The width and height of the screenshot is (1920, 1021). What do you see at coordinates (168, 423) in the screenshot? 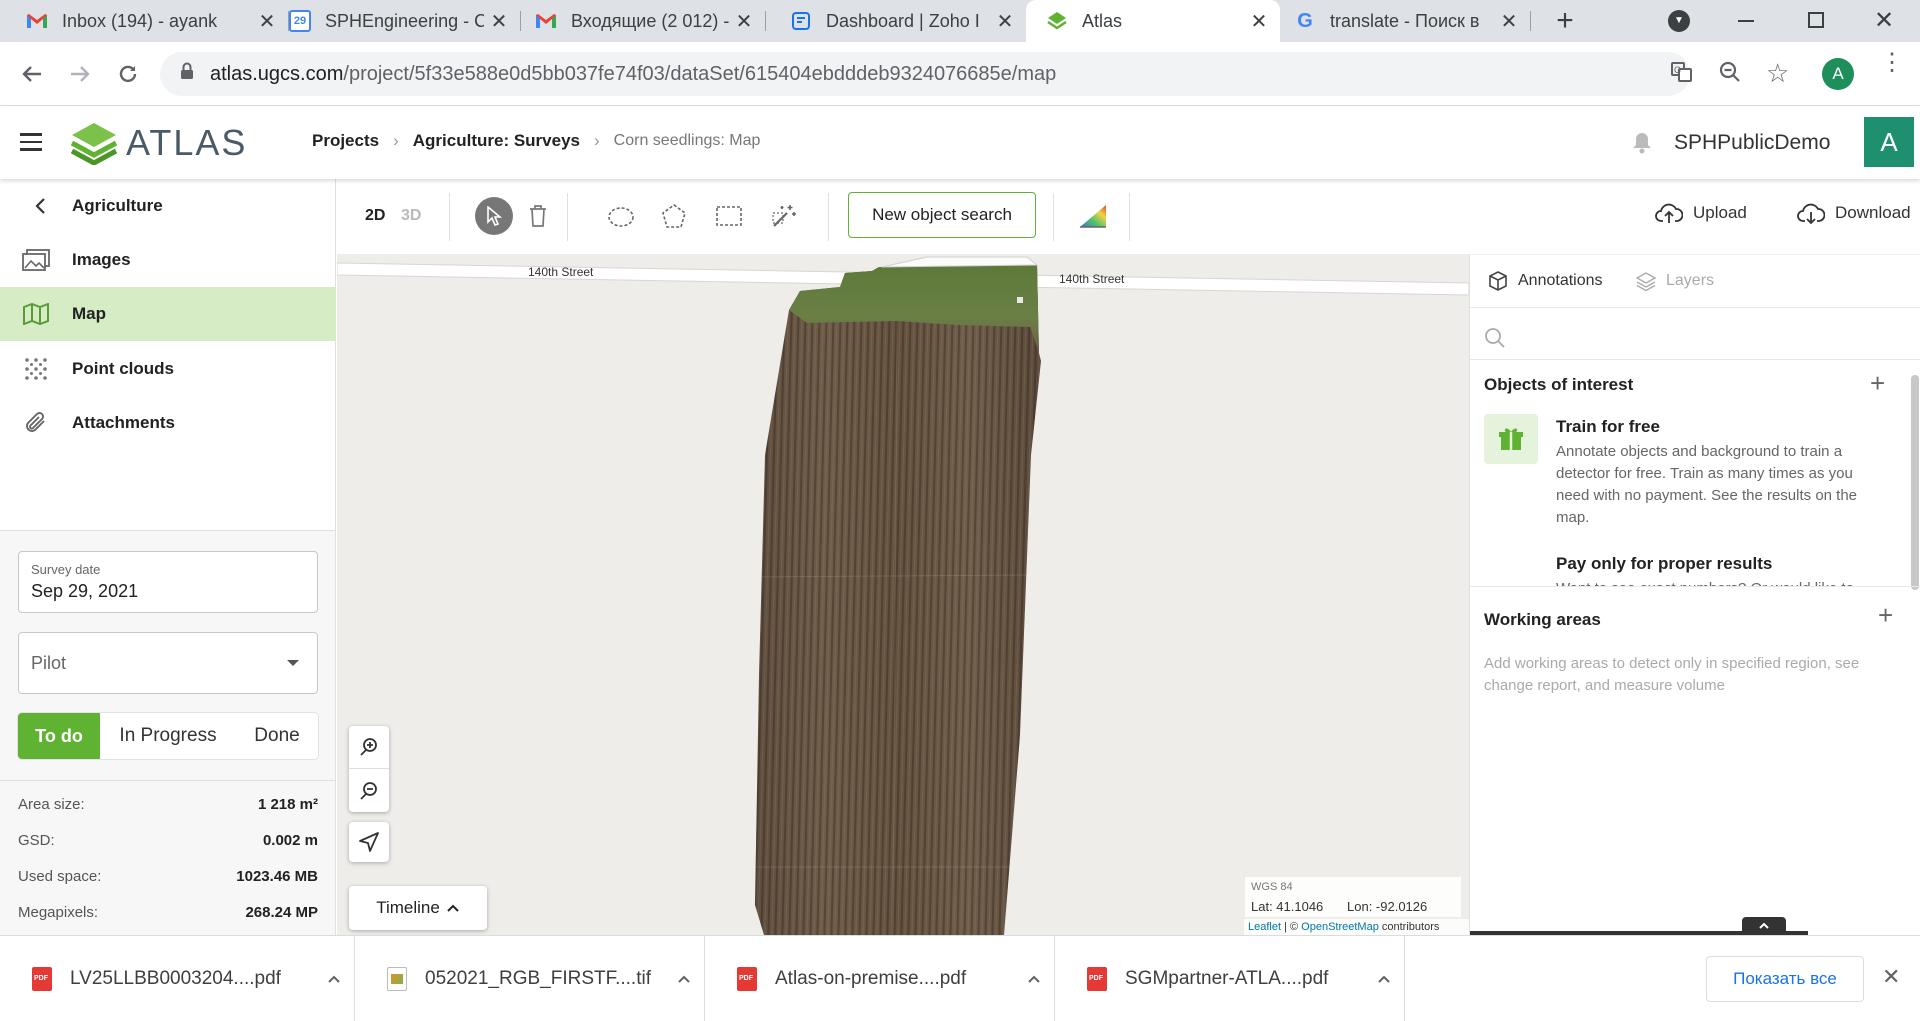
I see `sidebar-item-attachments: Attachments` at bounding box center [168, 423].